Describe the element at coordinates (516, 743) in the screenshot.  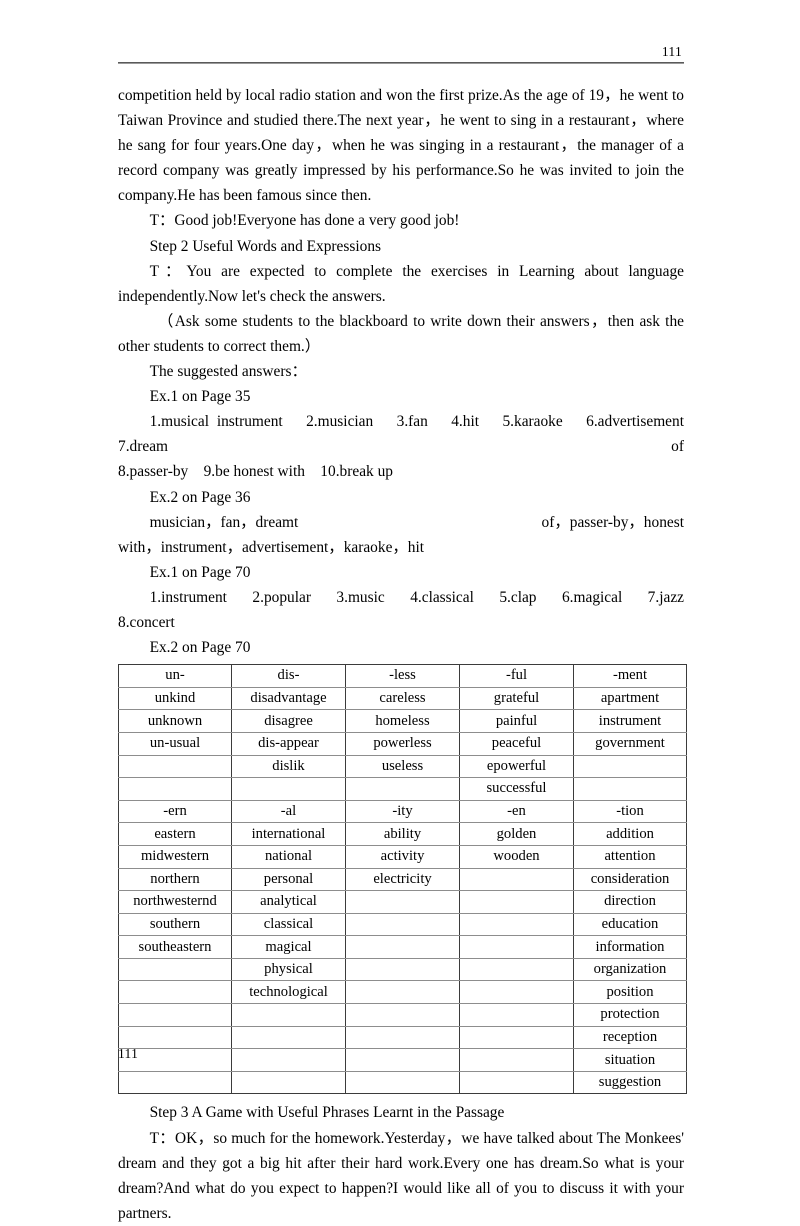
I see `table-cell: peaceful` at that location.